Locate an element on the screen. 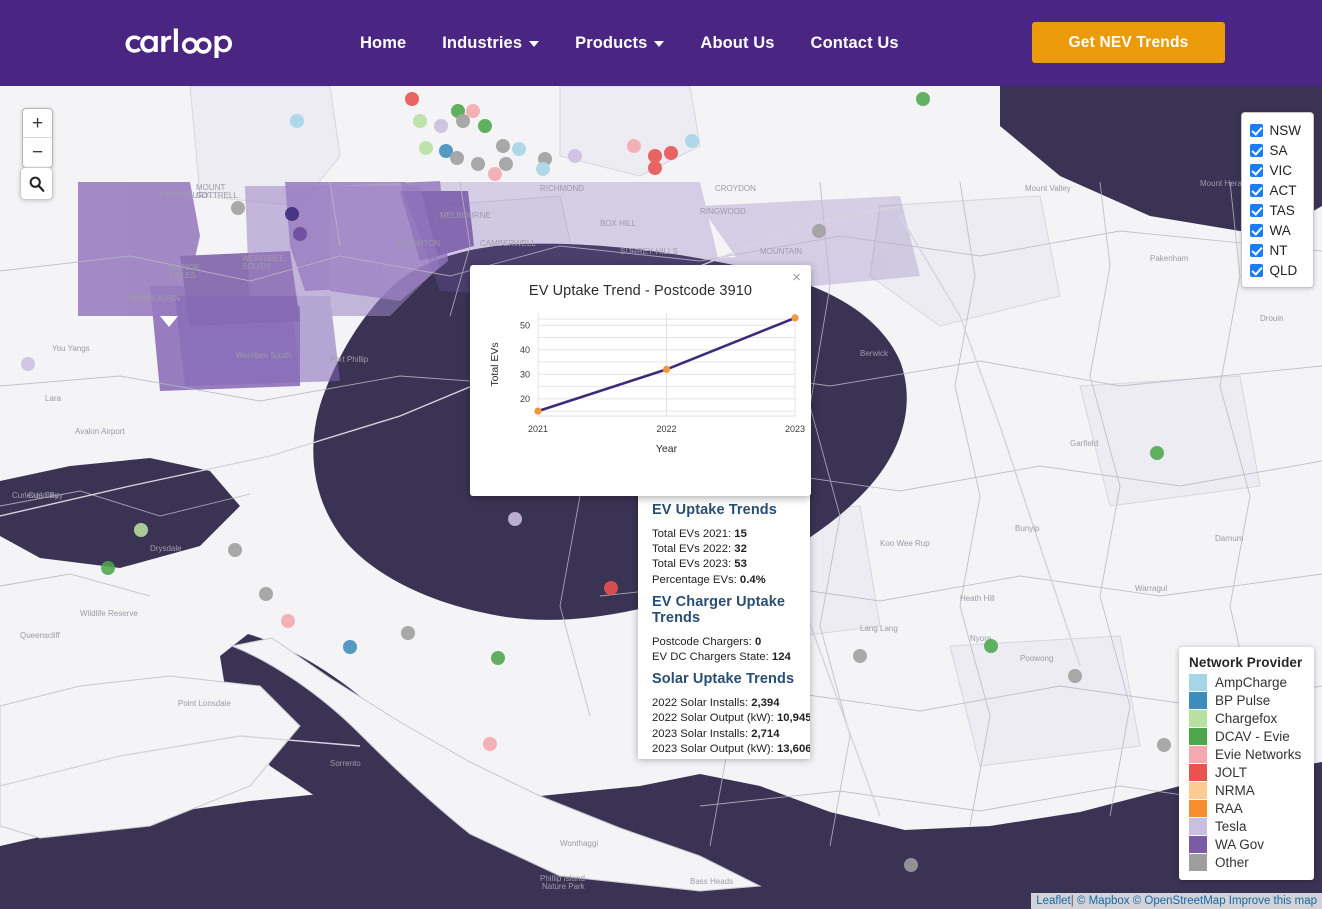 The width and height of the screenshot is (1322, 909). state-checkbox-sa: SA is located at coordinates (1275, 150).